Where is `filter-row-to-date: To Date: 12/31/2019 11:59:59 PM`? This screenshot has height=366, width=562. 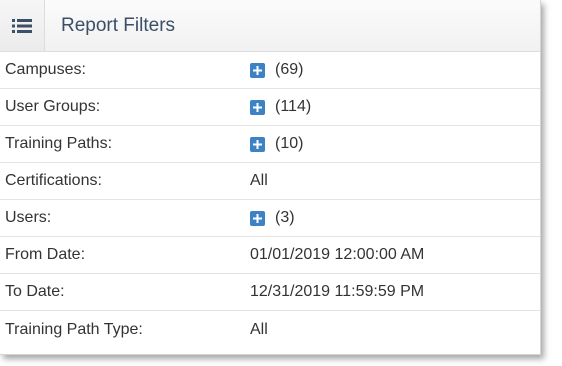
filter-row-to-date: To Date: 12/31/2019 11:59:59 PM is located at coordinates (270, 292).